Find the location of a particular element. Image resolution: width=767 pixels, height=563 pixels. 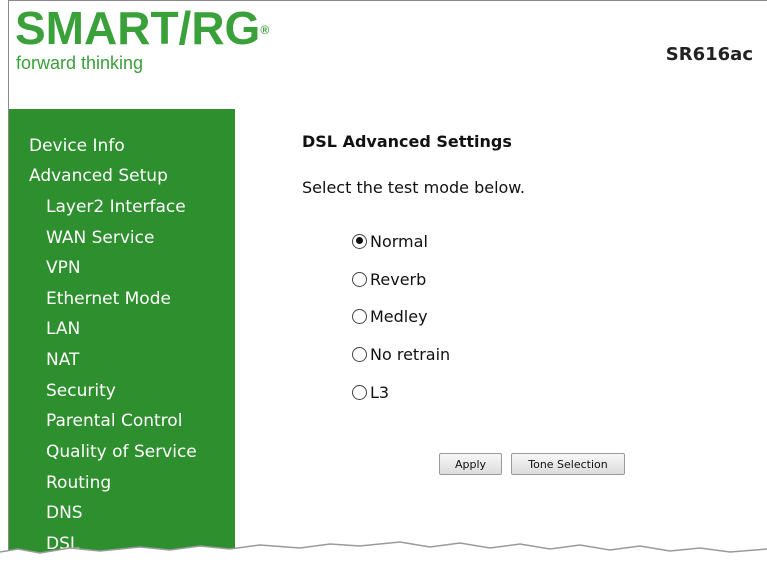

device-model: SR616ac is located at coordinates (709, 54).